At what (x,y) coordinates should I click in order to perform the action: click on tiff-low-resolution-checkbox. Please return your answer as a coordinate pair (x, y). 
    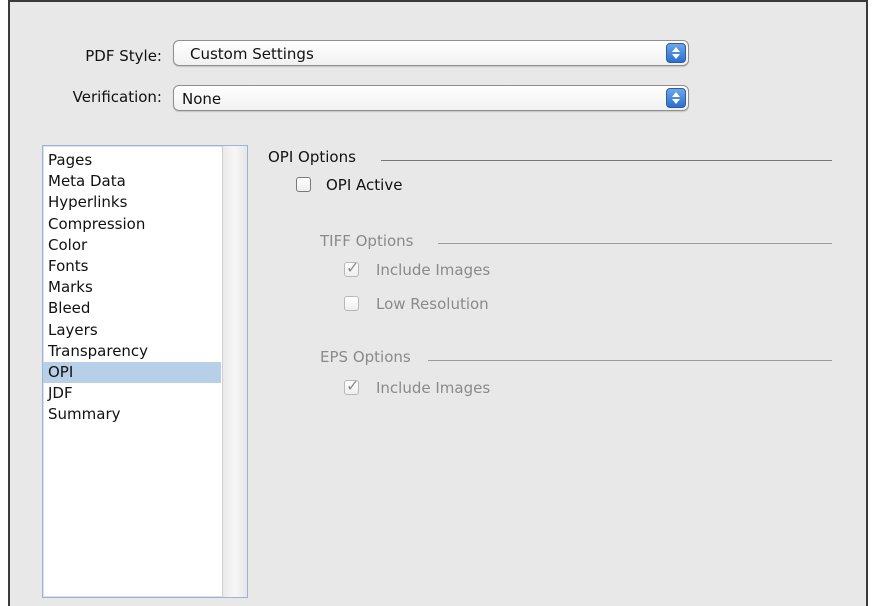
    Looking at the image, I should click on (351, 303).